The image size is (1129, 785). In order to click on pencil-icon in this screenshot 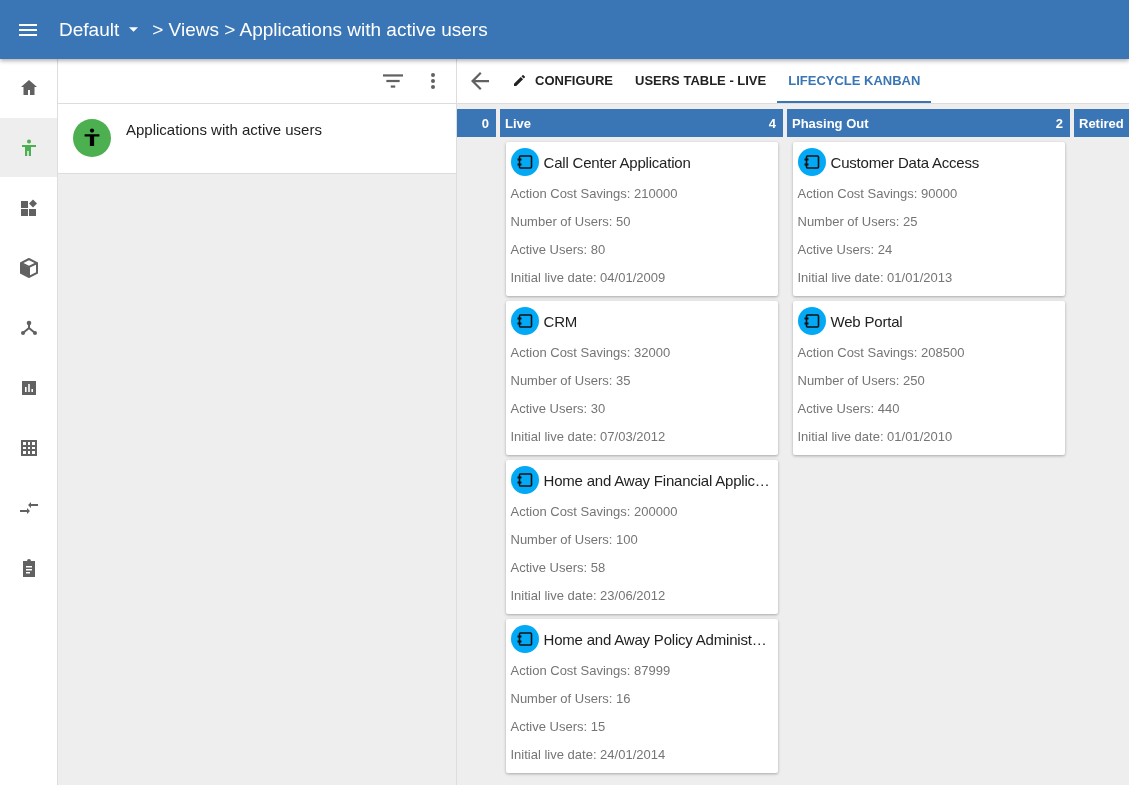, I will do `click(519, 80)`.